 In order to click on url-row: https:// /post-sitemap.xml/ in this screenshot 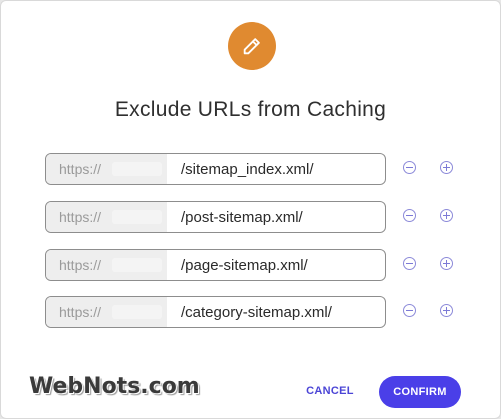, I will do `click(255, 217)`.